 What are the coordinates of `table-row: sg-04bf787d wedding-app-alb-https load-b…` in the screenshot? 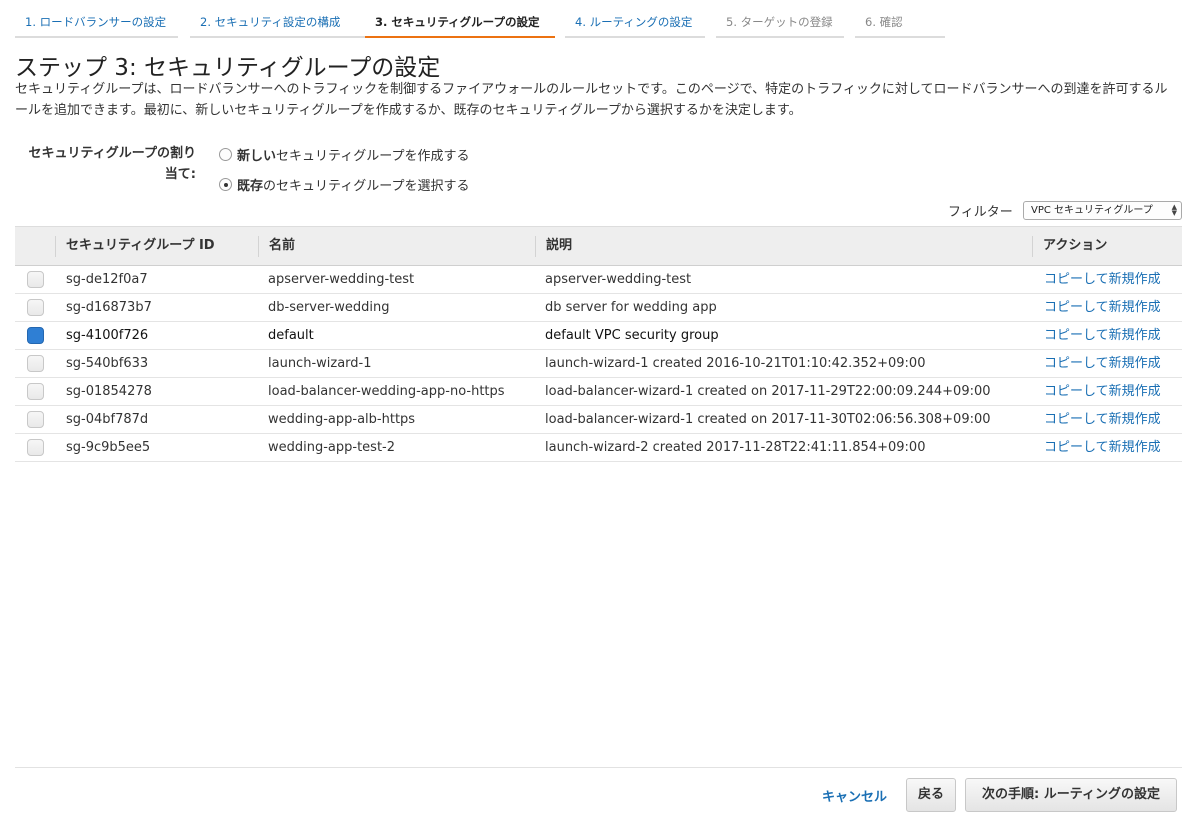 It's located at (598, 420).